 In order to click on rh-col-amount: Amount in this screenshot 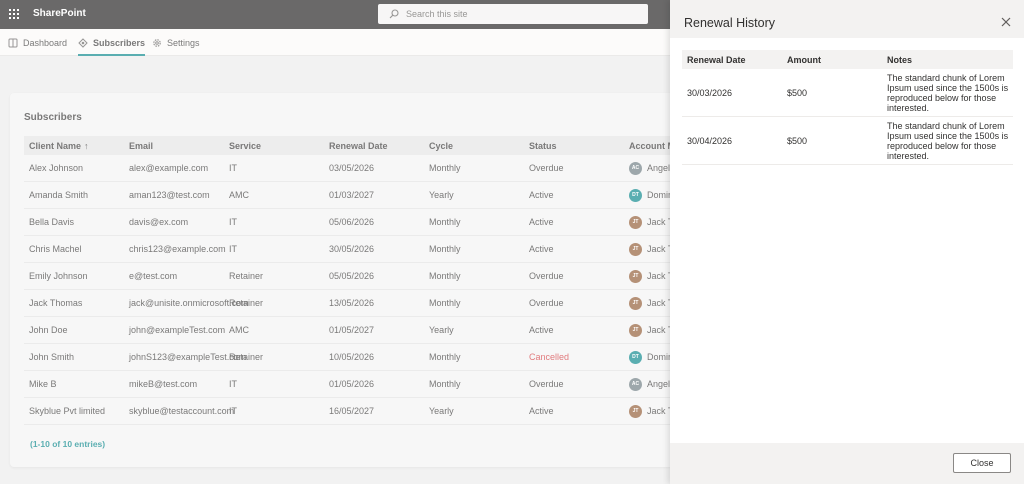, I will do `click(804, 59)`.